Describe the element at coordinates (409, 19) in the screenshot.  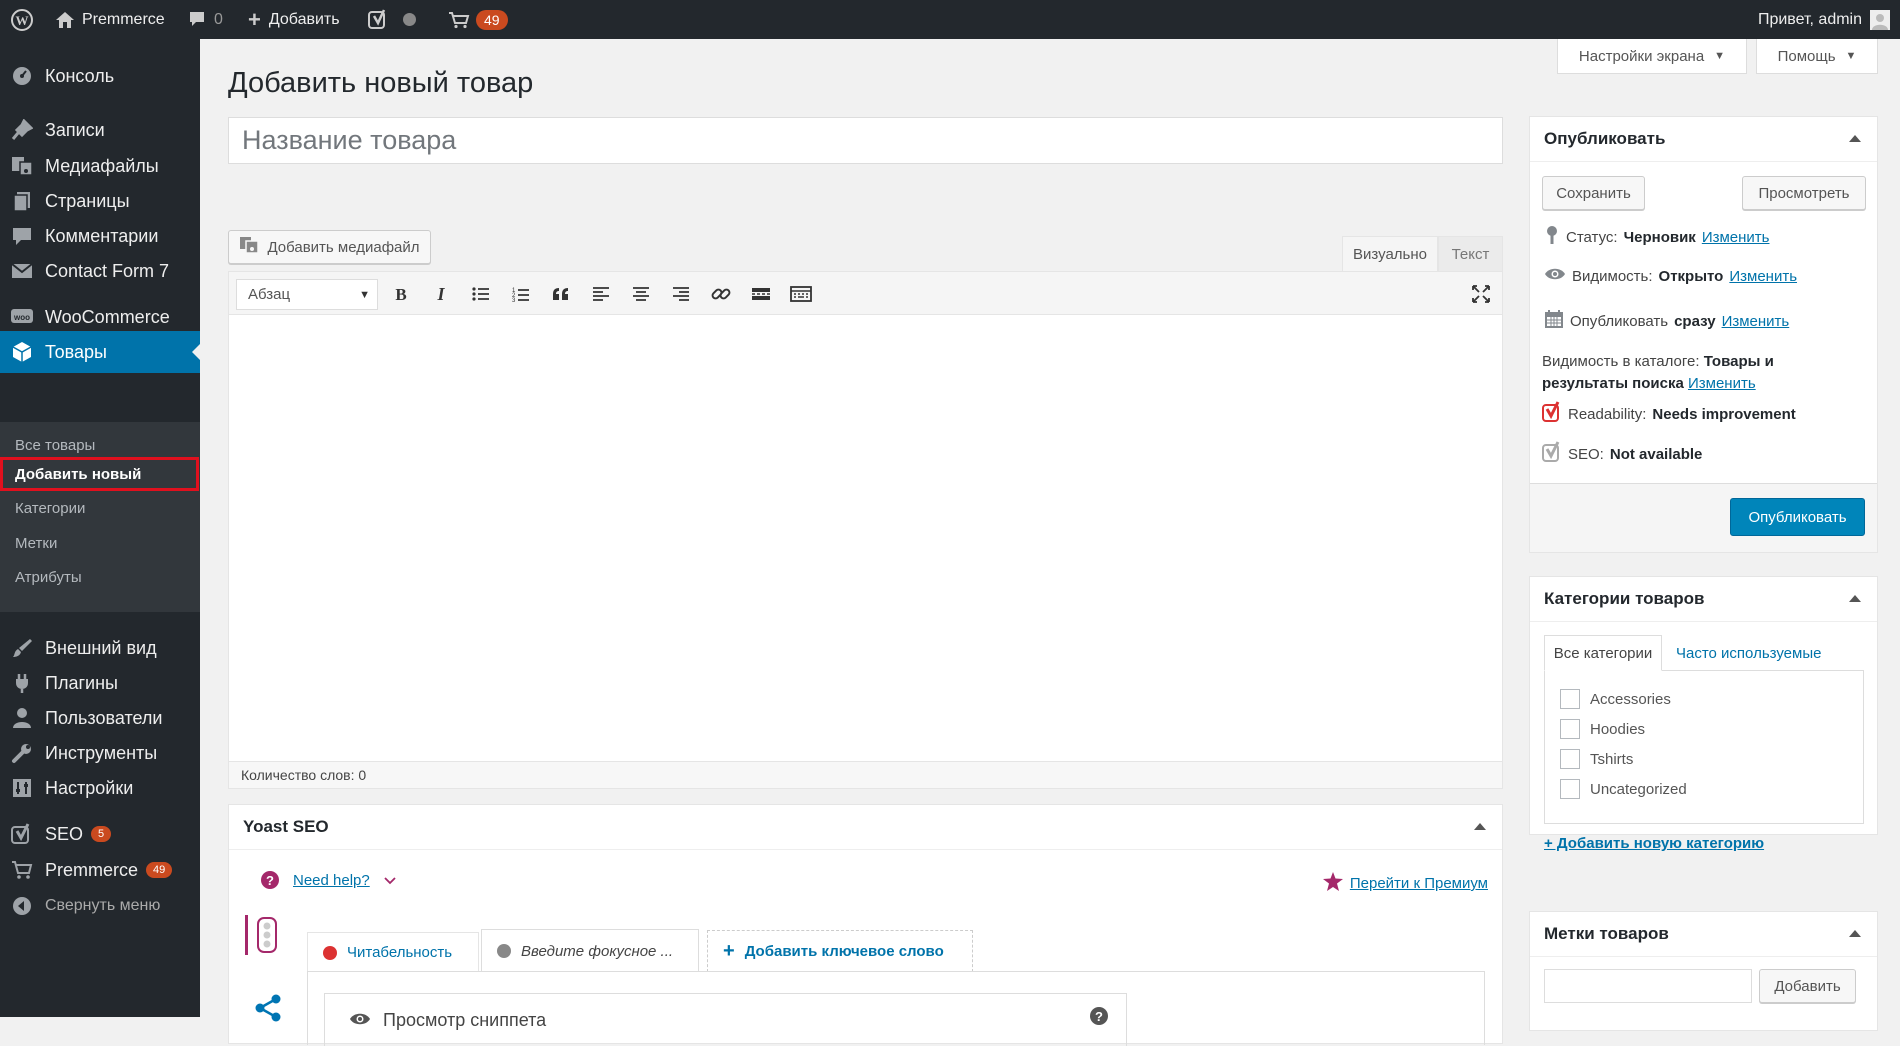
I see `status-dot-icon` at that location.